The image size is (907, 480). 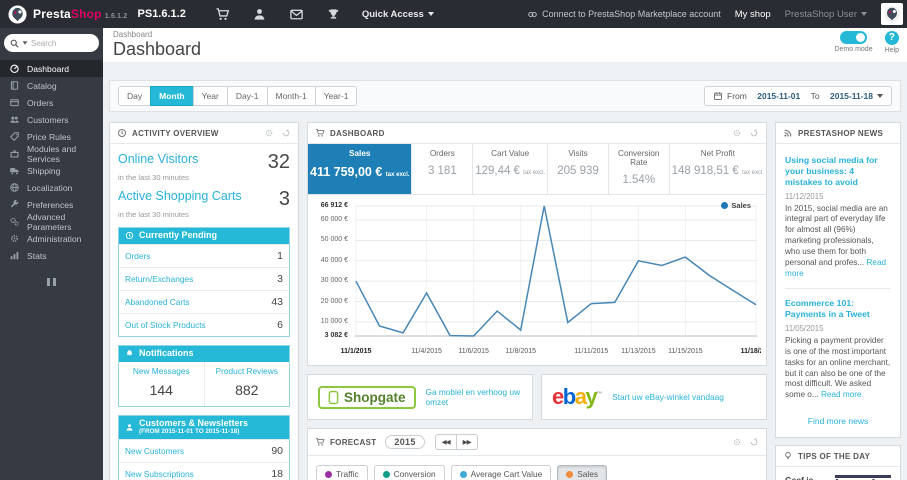 I want to click on truck-icon, so click(x=14, y=171).